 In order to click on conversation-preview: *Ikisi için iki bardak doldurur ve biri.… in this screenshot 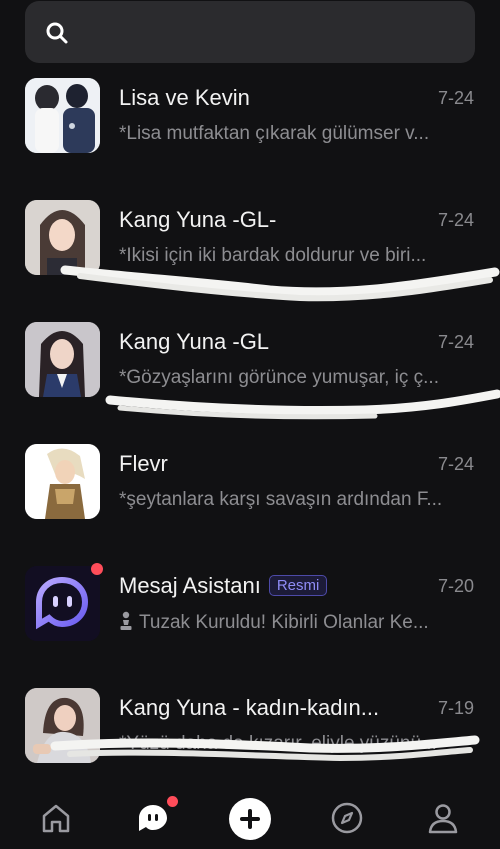, I will do `click(273, 255)`.